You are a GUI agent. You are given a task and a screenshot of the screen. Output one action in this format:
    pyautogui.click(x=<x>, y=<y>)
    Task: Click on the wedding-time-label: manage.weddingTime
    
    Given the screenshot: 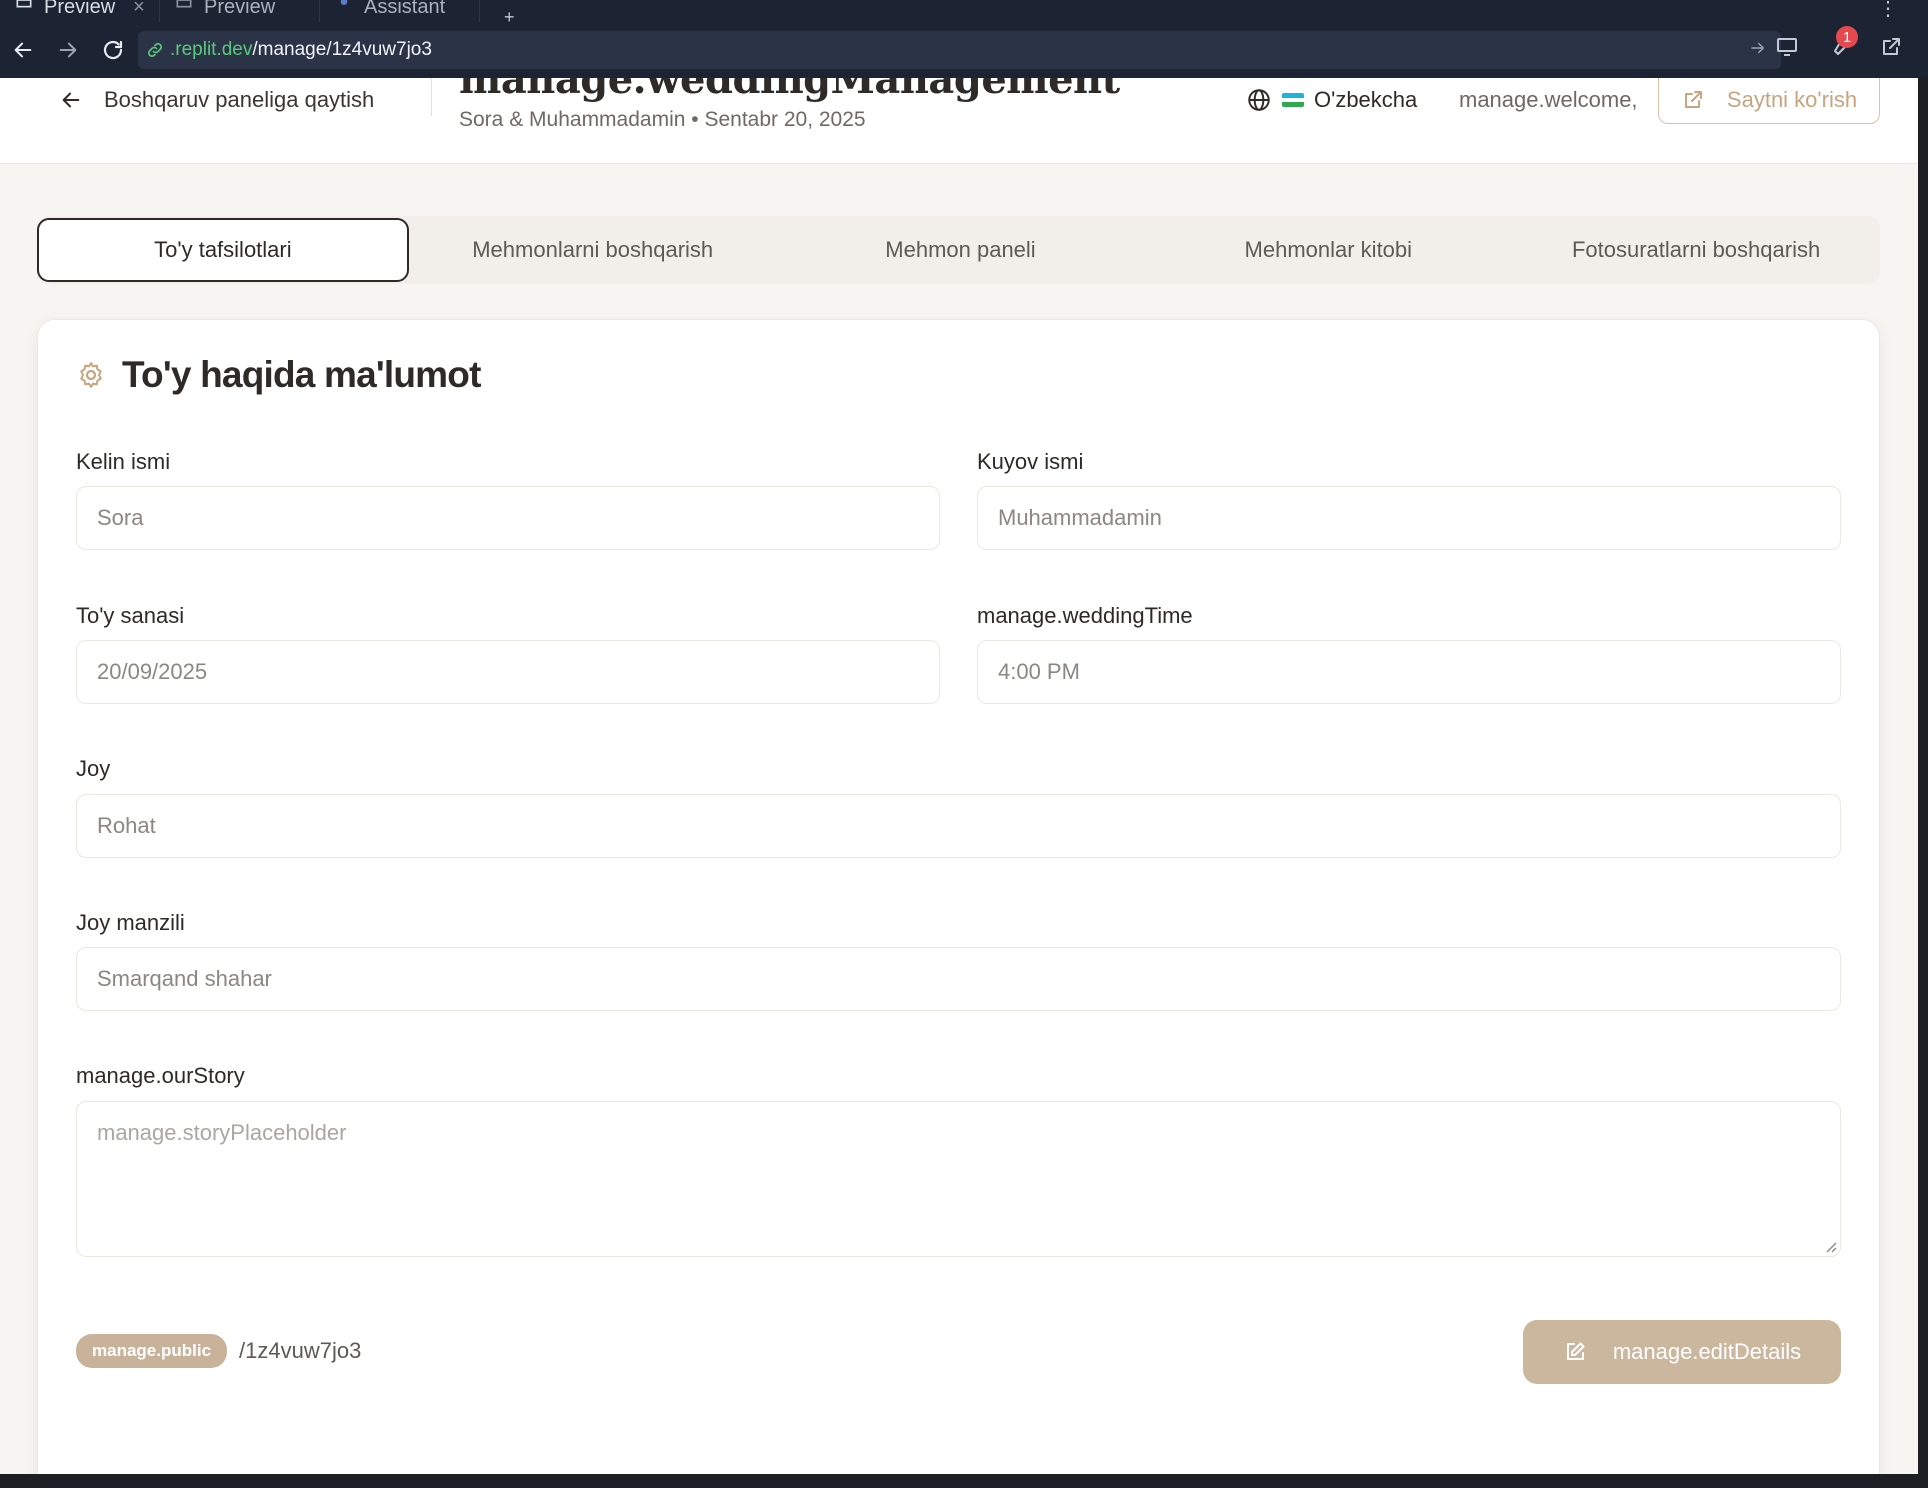 What is the action you would take?
    pyautogui.click(x=1085, y=615)
    